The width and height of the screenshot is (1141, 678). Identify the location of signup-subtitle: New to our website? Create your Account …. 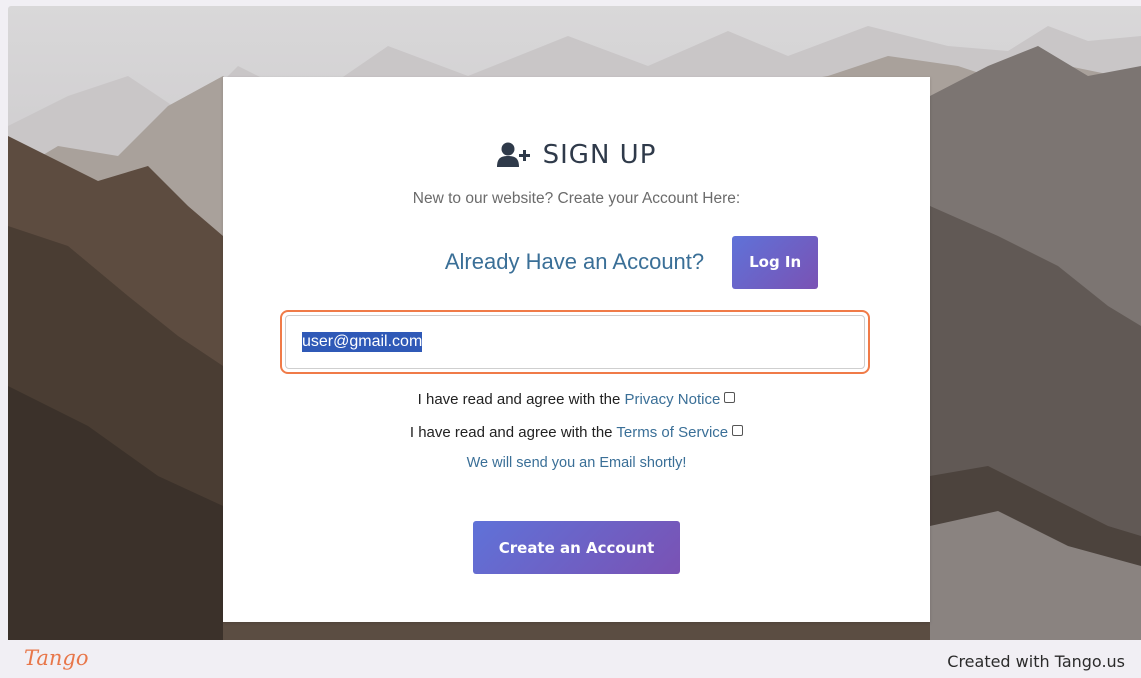
(576, 198).